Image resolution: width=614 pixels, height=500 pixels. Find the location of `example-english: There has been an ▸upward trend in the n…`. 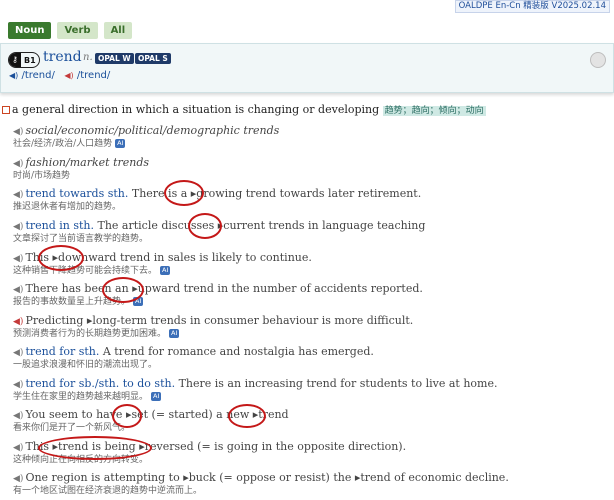

example-english: There has been an ▸upward trend in the n… is located at coordinates (224, 288).